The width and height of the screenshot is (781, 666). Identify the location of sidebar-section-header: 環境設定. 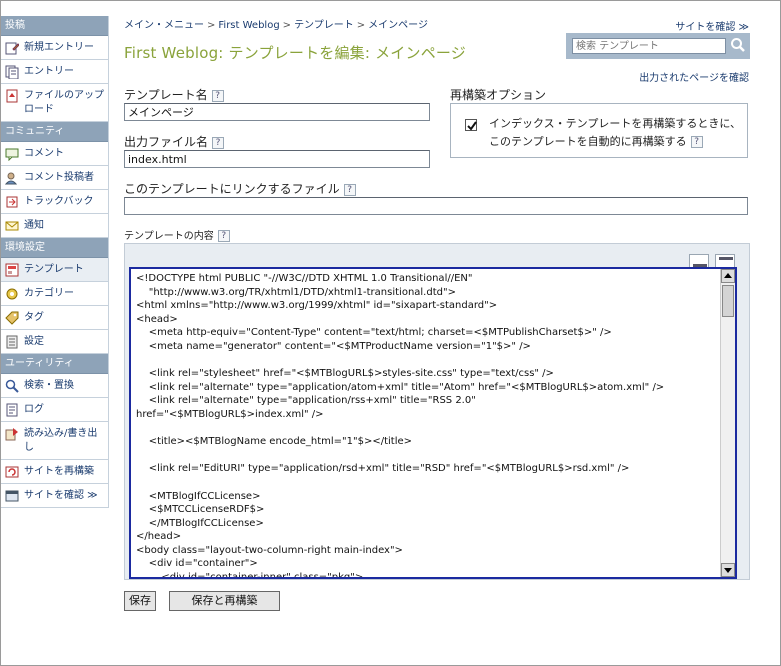
(54, 248).